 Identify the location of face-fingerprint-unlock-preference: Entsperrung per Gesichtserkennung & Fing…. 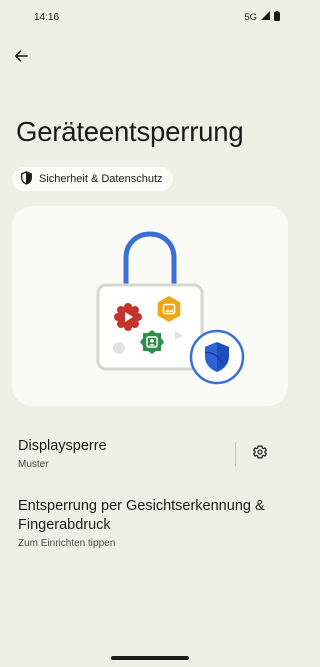
(149, 523).